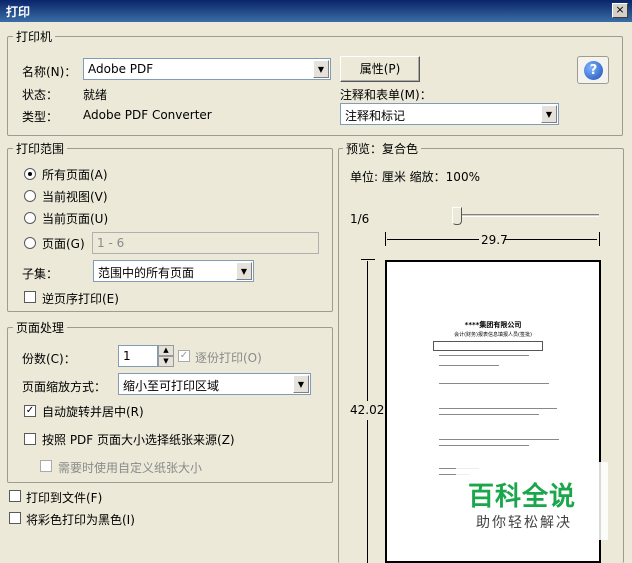  What do you see at coordinates (127, 356) in the screenshot?
I see `copies-value: 1` at bounding box center [127, 356].